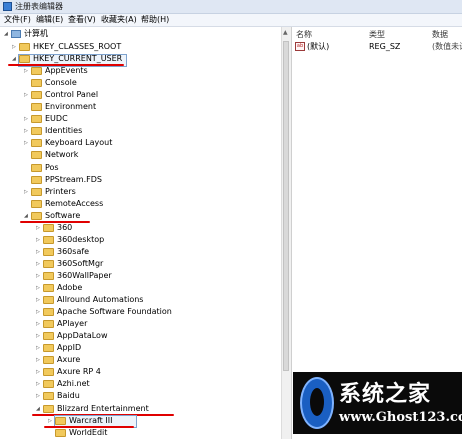 The height and width of the screenshot is (439, 462). I want to click on tree-node: ▷ AppEvents, so click(56, 71).